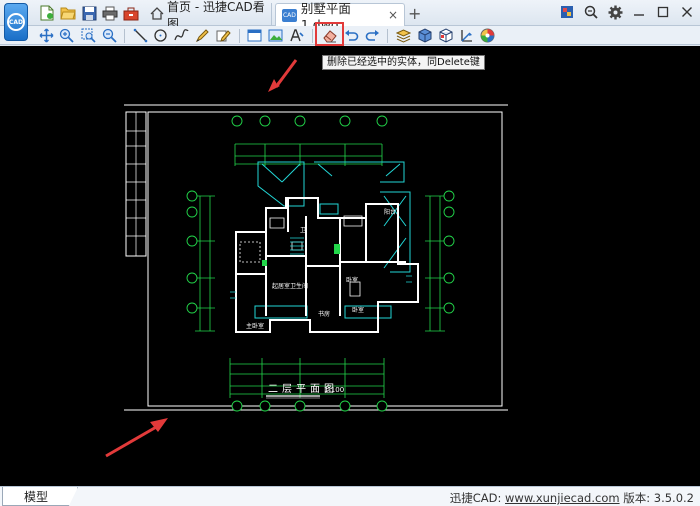  Describe the element at coordinates (303, 230) in the screenshot. I see `room-label: 卫` at that location.